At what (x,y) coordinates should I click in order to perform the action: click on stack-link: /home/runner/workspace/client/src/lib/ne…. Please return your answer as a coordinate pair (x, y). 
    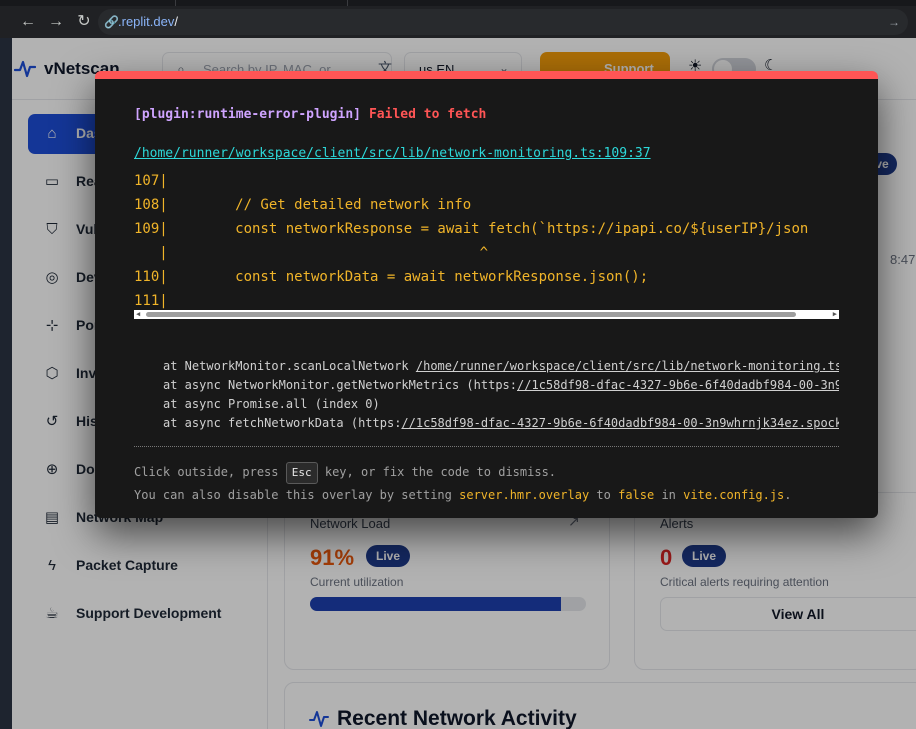
    Looking at the image, I should click on (627, 366).